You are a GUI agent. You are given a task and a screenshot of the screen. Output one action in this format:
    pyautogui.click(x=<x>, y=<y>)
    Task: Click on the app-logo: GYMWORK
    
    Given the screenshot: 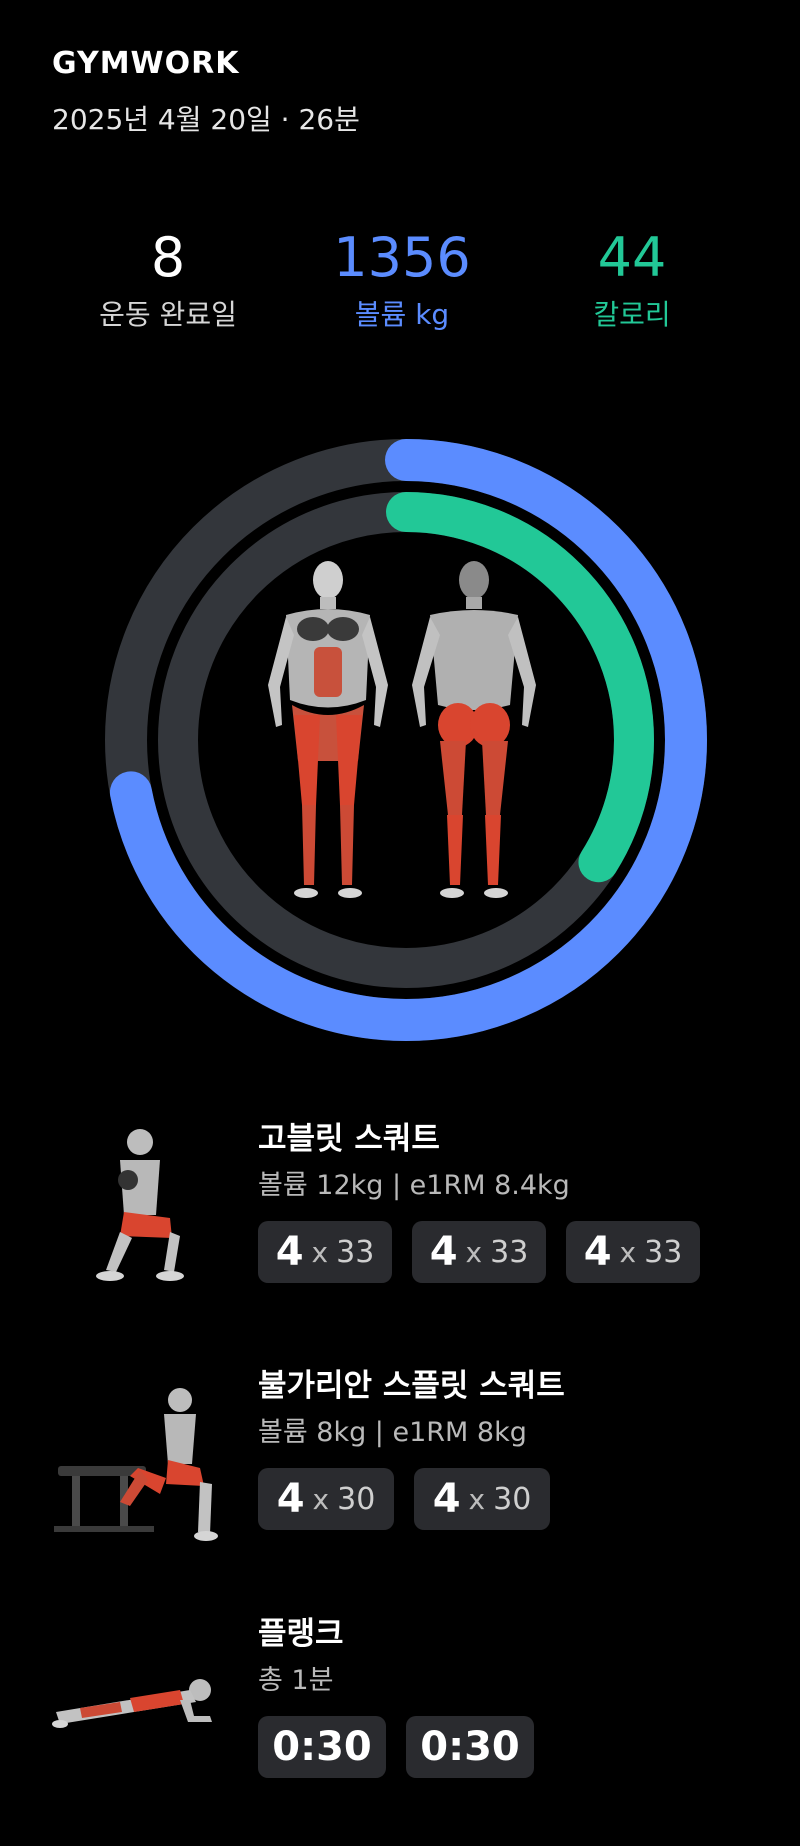 What is the action you would take?
    pyautogui.click(x=146, y=63)
    